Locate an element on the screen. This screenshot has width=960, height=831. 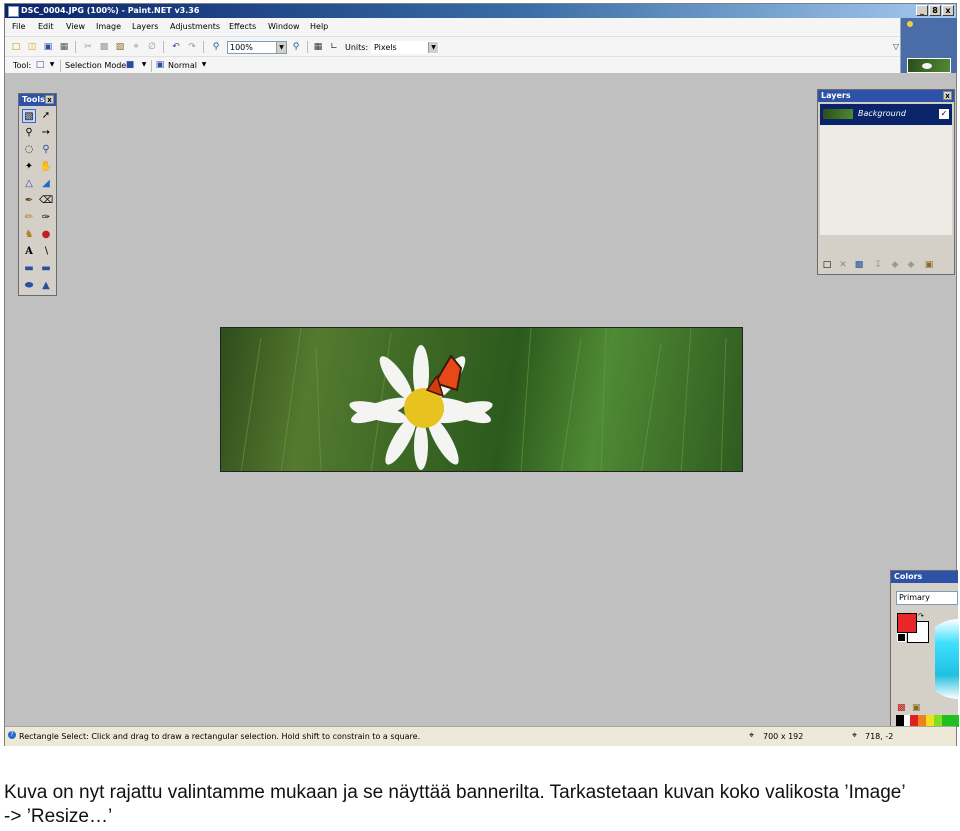
redo-icon: ↷ is located at coordinates (192, 47).